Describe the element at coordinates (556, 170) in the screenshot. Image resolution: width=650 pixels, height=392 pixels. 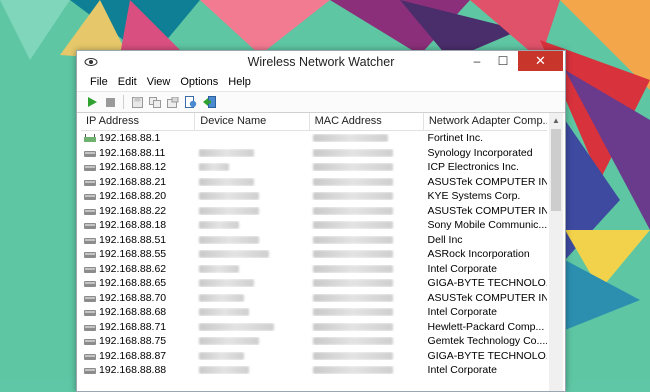
I see `scroll-thumb` at that location.